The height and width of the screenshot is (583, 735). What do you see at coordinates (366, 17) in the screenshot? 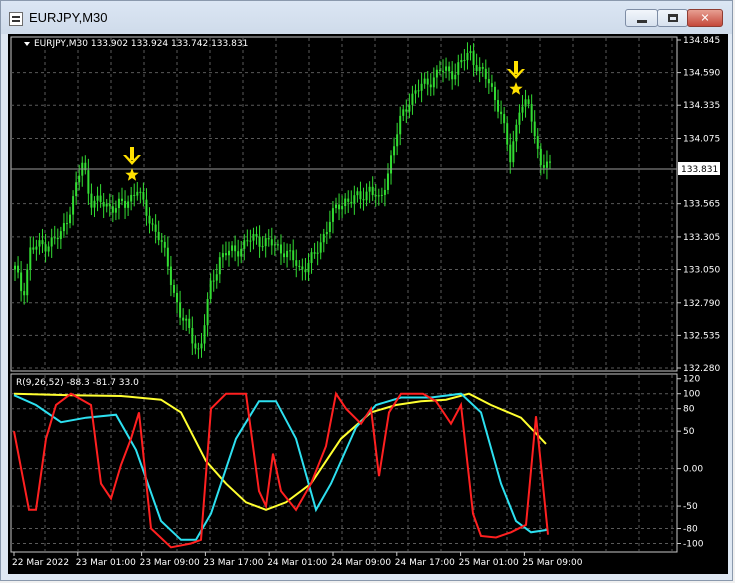
I see `title-bar: EURJPY,M30 ✕` at bounding box center [366, 17].